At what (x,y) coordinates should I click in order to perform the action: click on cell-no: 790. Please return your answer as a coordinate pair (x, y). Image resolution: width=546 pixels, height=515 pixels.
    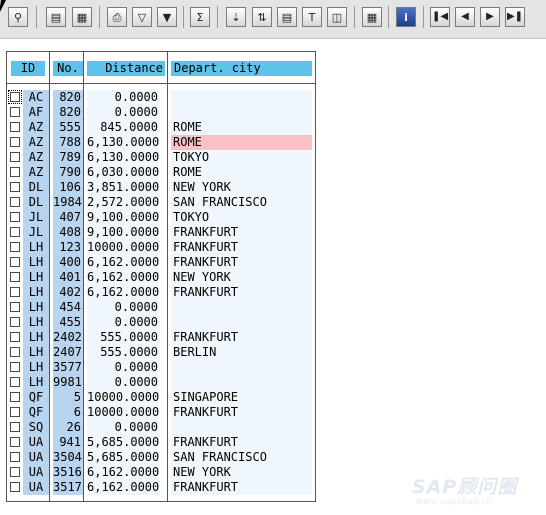
    Looking at the image, I should click on (68, 172).